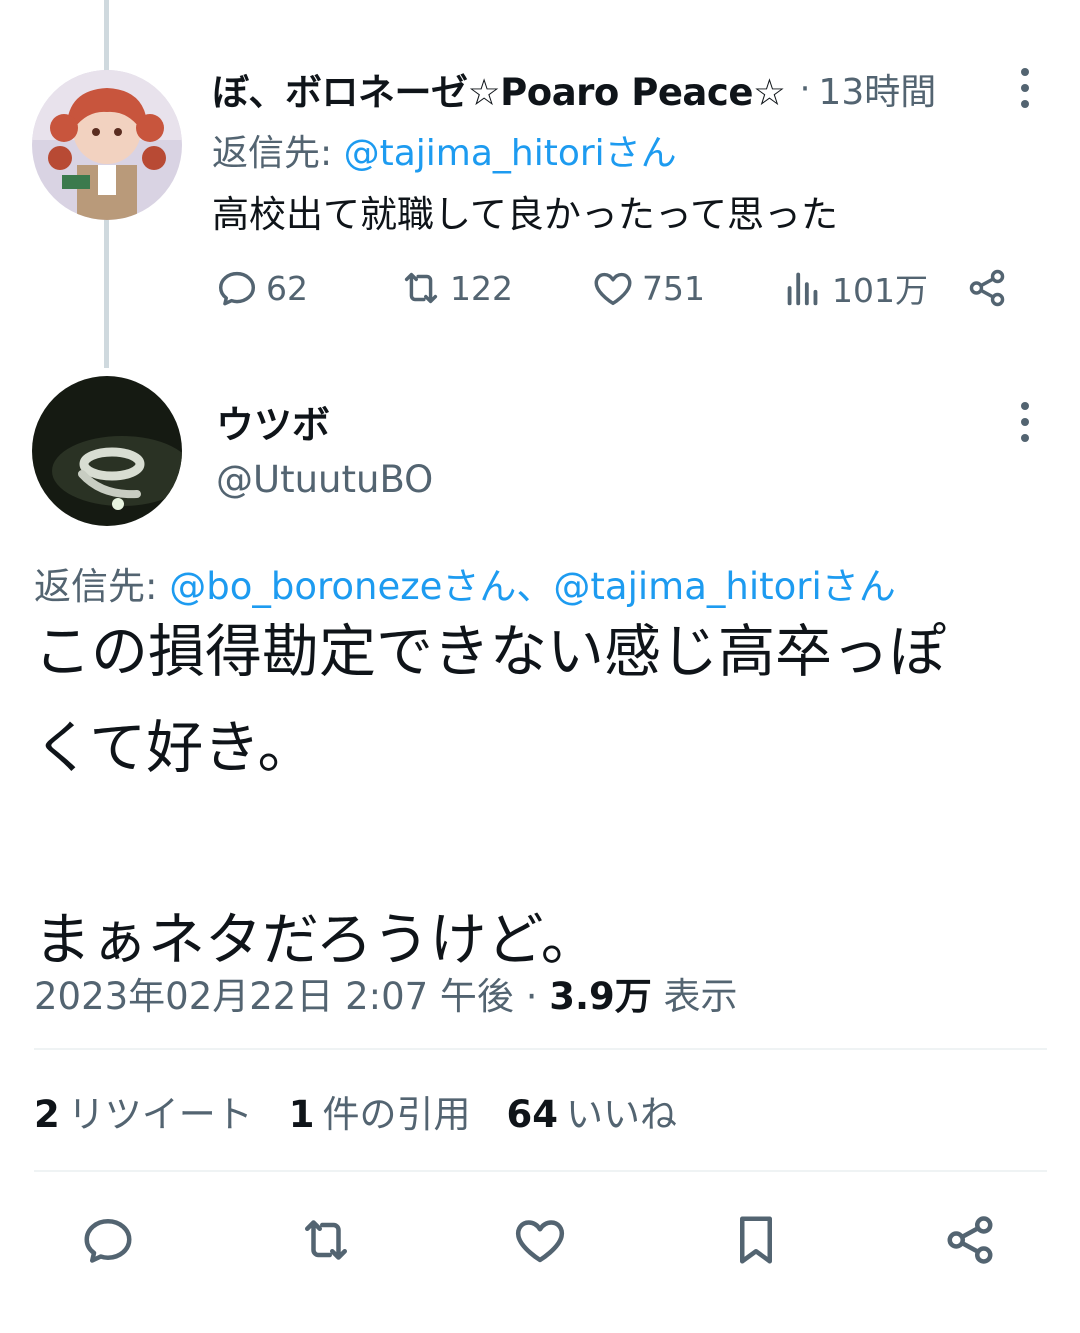 Image resolution: width=1080 pixels, height=1333 pixels. Describe the element at coordinates (600, 996) in the screenshot. I see `view-count: 3.9万` at that location.